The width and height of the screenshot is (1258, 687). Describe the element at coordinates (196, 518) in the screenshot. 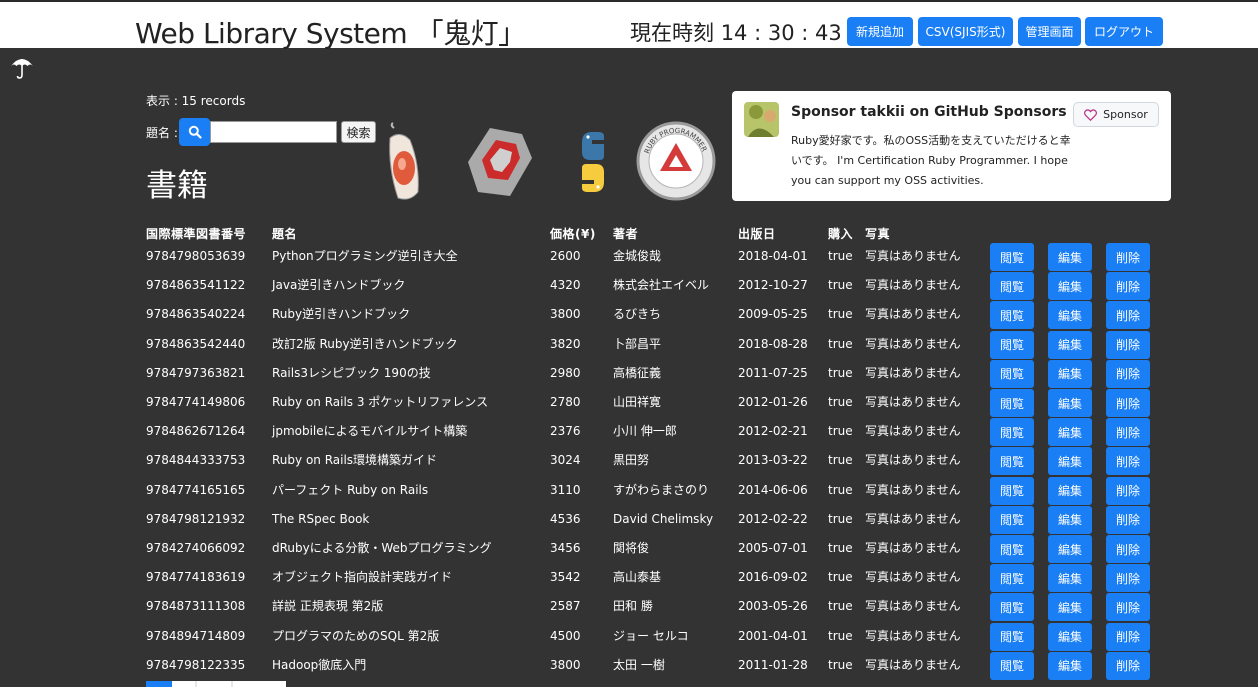

I see `cell-isbn: 9784798121932` at that location.